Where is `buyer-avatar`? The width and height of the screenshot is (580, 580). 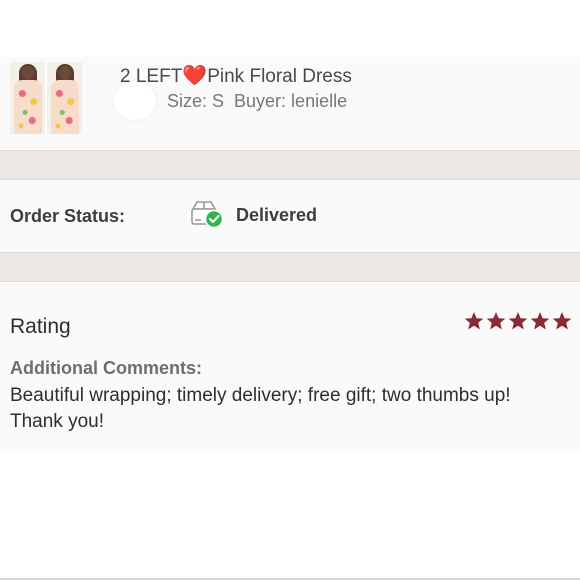 buyer-avatar is located at coordinates (135, 101).